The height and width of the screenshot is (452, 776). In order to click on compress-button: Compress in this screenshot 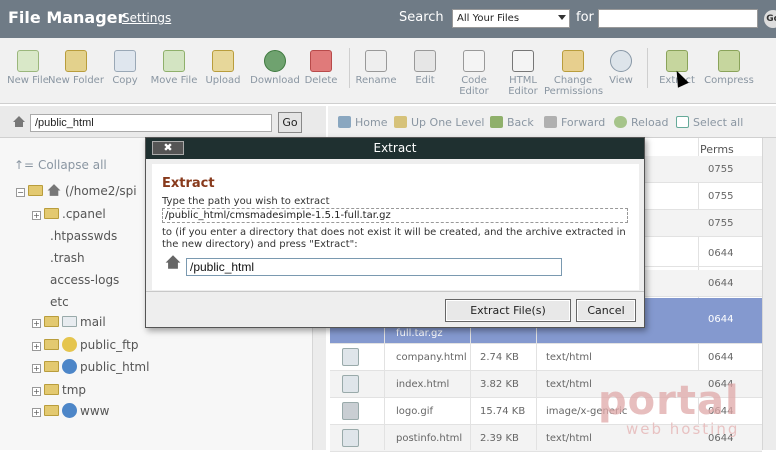, I will do `click(729, 67)`.